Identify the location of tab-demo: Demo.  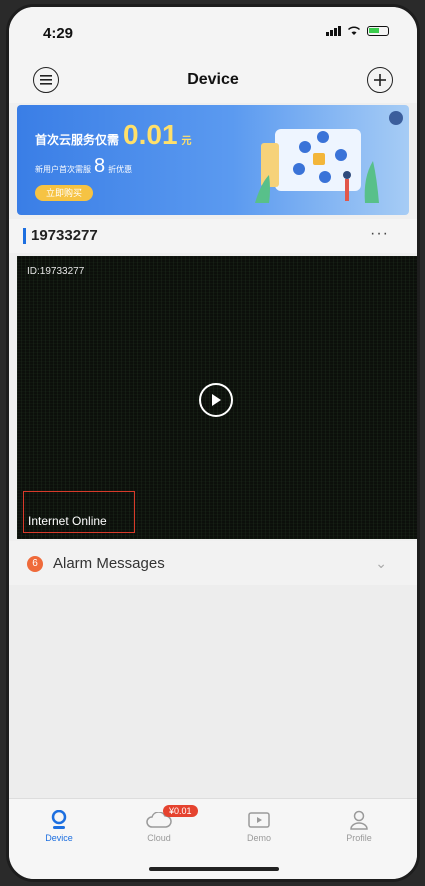
(259, 825).